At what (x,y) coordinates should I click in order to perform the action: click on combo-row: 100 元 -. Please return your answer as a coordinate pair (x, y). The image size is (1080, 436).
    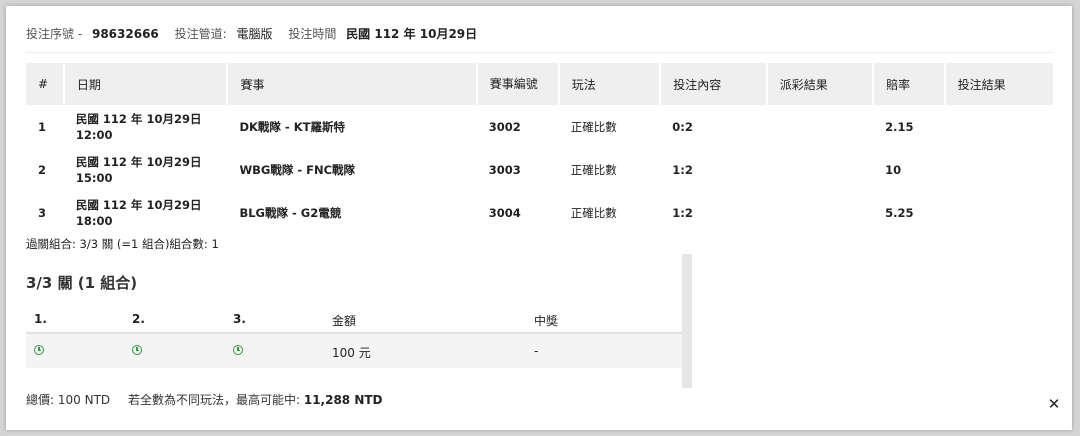
    Looking at the image, I should click on (354, 351).